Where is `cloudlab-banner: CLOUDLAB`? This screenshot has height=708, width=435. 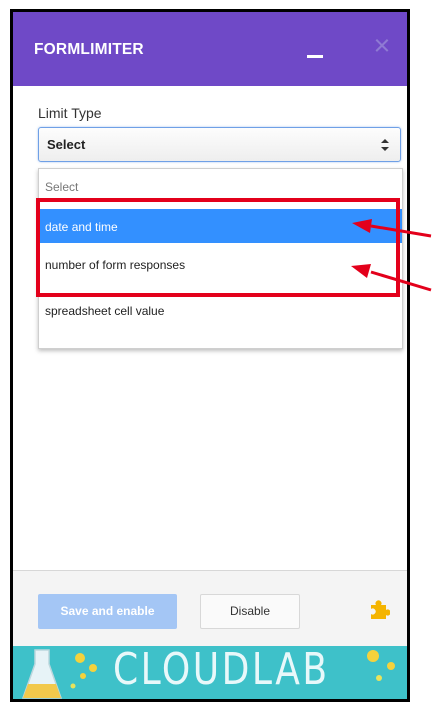 cloudlab-banner: CLOUDLAB is located at coordinates (210, 672).